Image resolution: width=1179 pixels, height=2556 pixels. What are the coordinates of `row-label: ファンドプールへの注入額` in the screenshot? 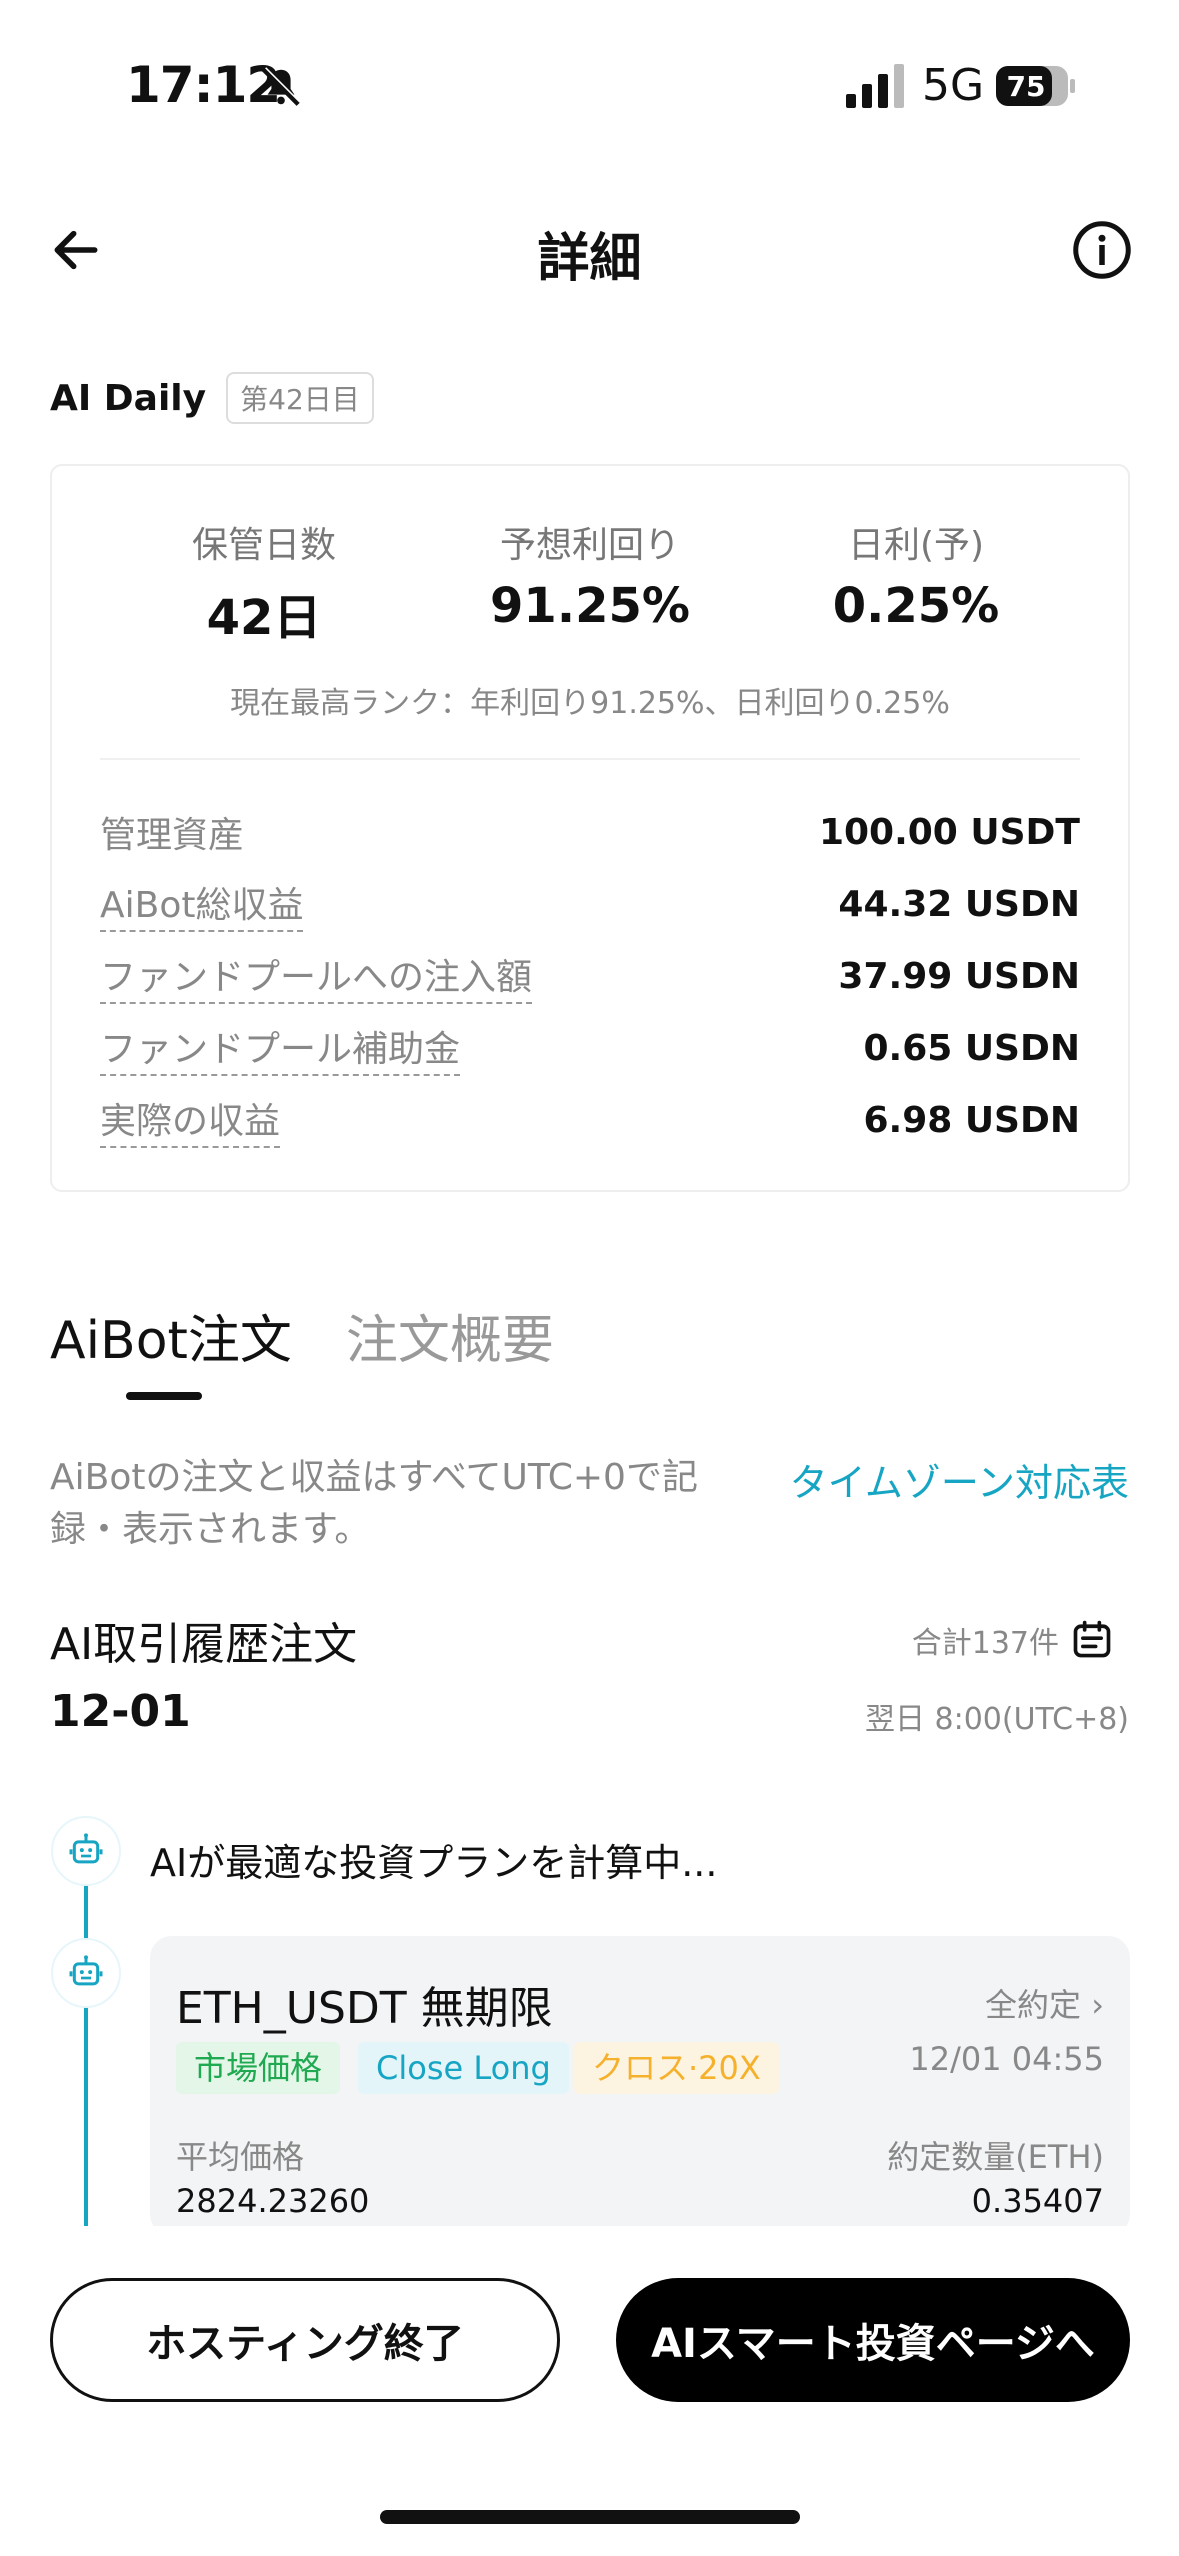 It's located at (316, 976).